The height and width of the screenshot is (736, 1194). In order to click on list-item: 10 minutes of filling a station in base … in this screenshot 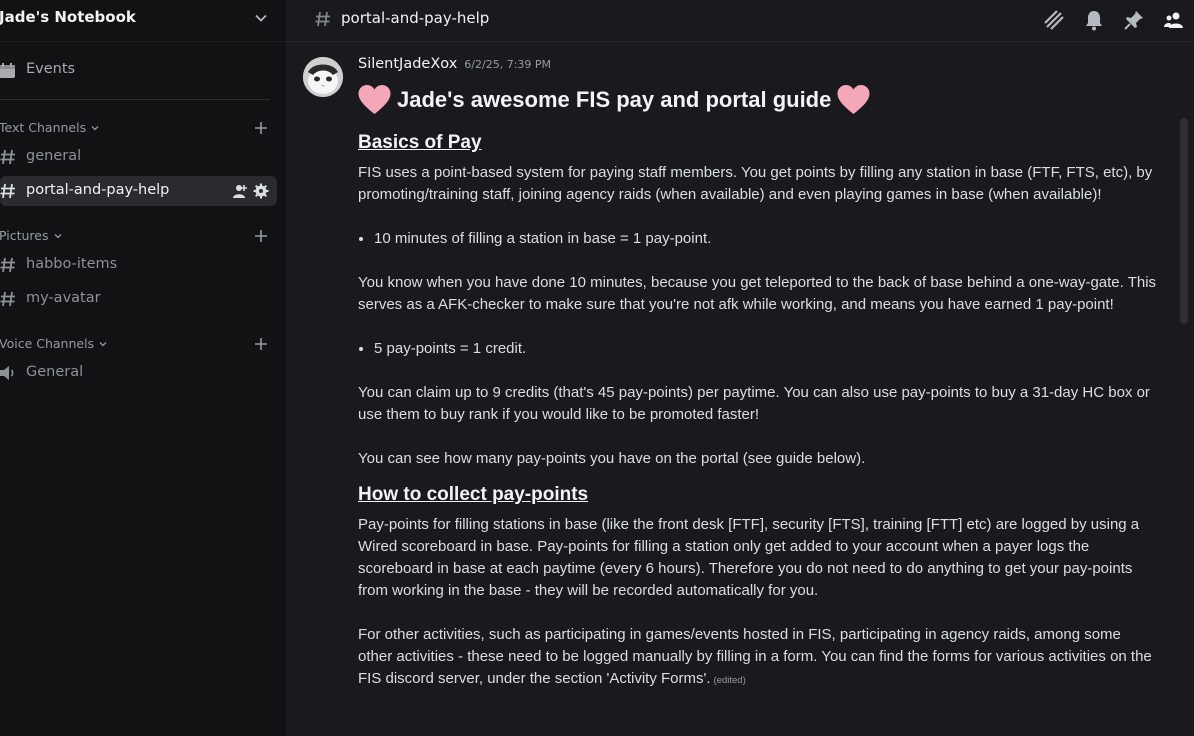, I will do `click(766, 239)`.